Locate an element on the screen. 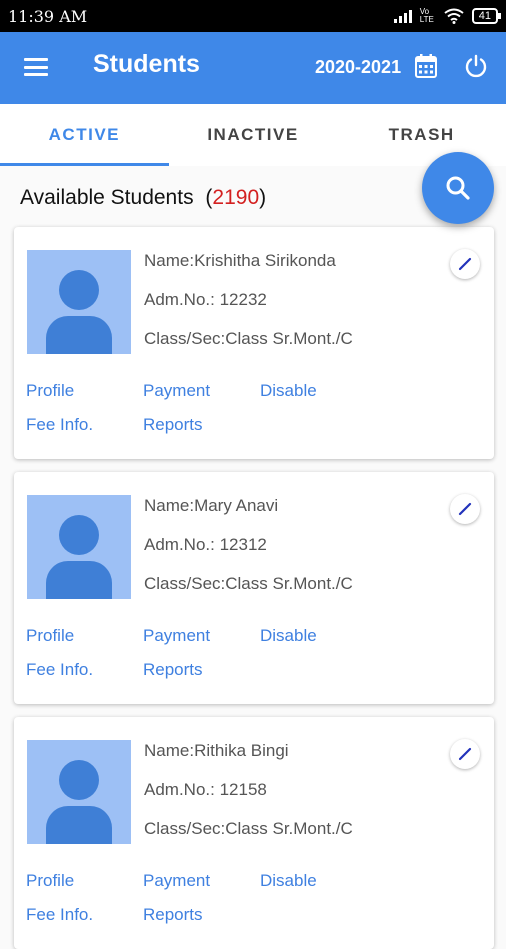 The height and width of the screenshot is (949, 506). search-icon is located at coordinates (458, 188).